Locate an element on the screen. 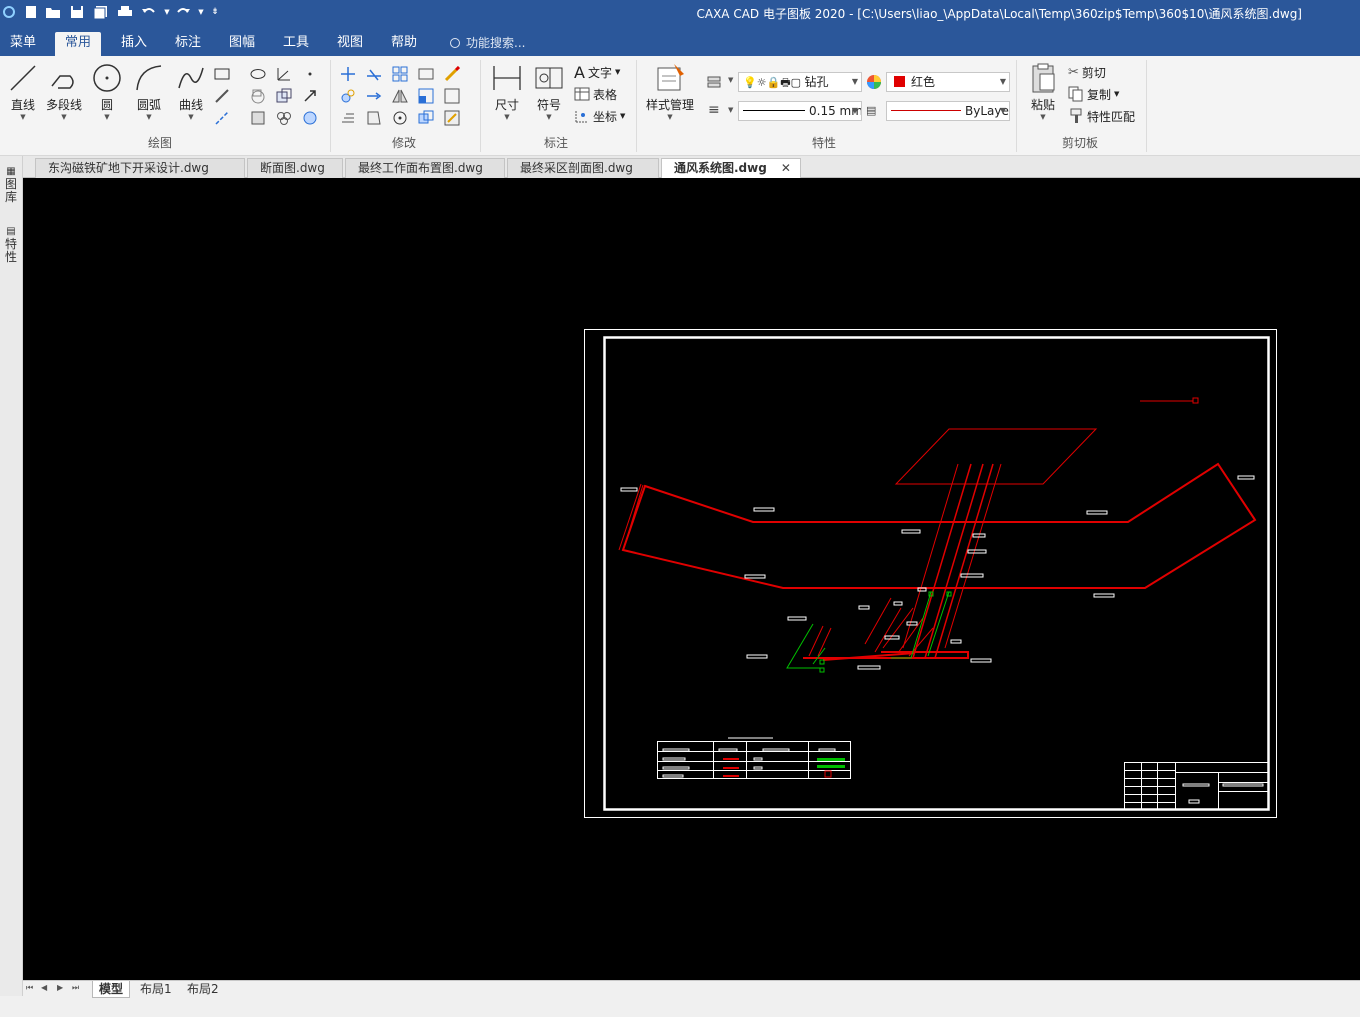  title-block is located at coordinates (1196, 786).